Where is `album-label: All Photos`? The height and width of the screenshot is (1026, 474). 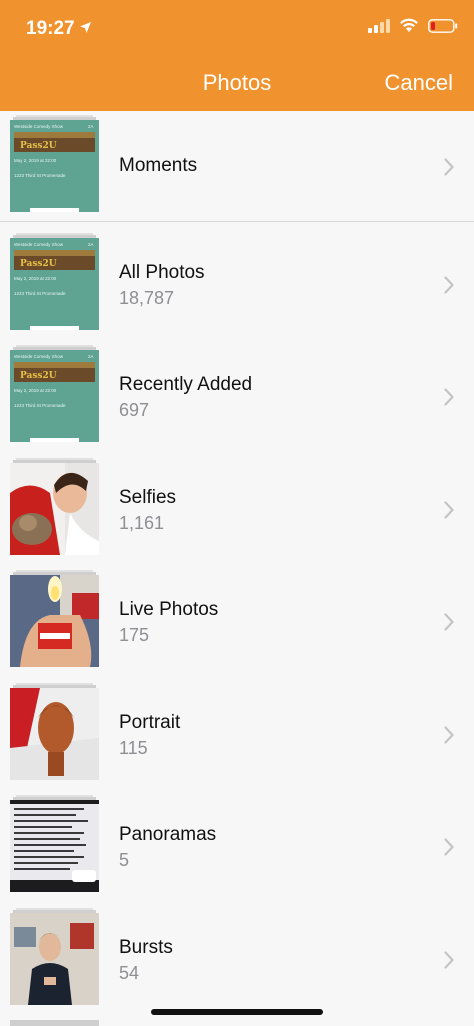
album-label: All Photos is located at coordinates (162, 272).